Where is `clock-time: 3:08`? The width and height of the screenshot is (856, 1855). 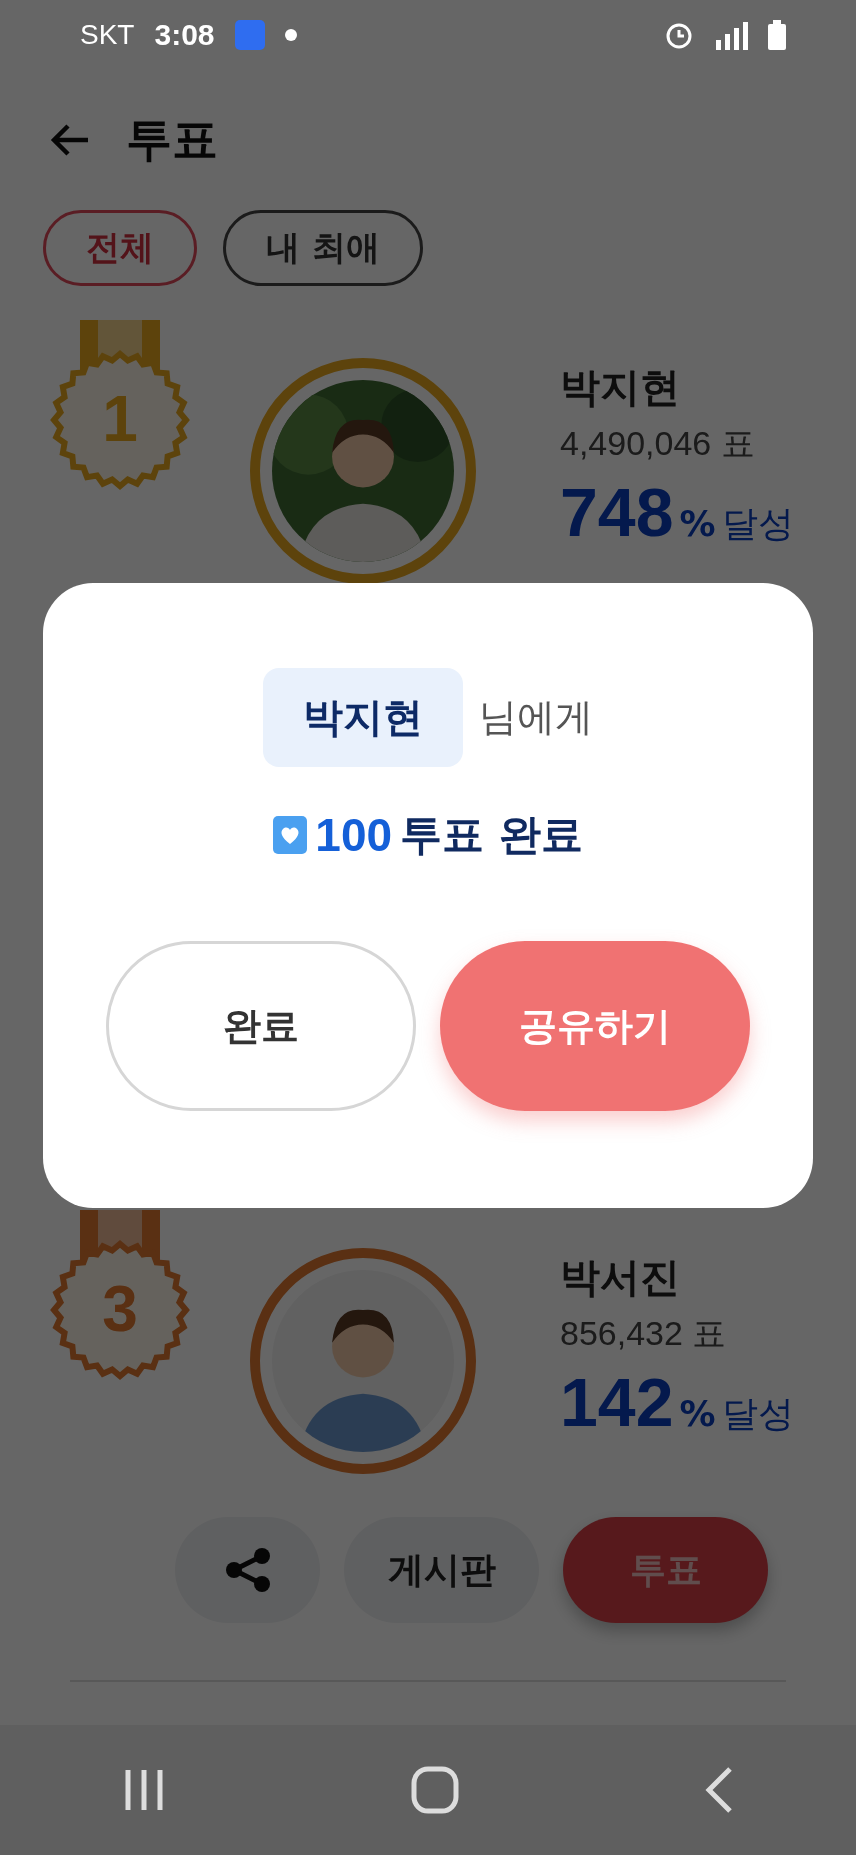
clock-time: 3:08 is located at coordinates (184, 35).